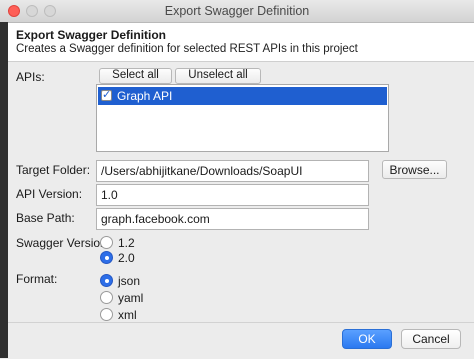 The height and width of the screenshot is (359, 474). What do you see at coordinates (242, 118) in the screenshot?
I see `apis-list: ✓ Graph API` at bounding box center [242, 118].